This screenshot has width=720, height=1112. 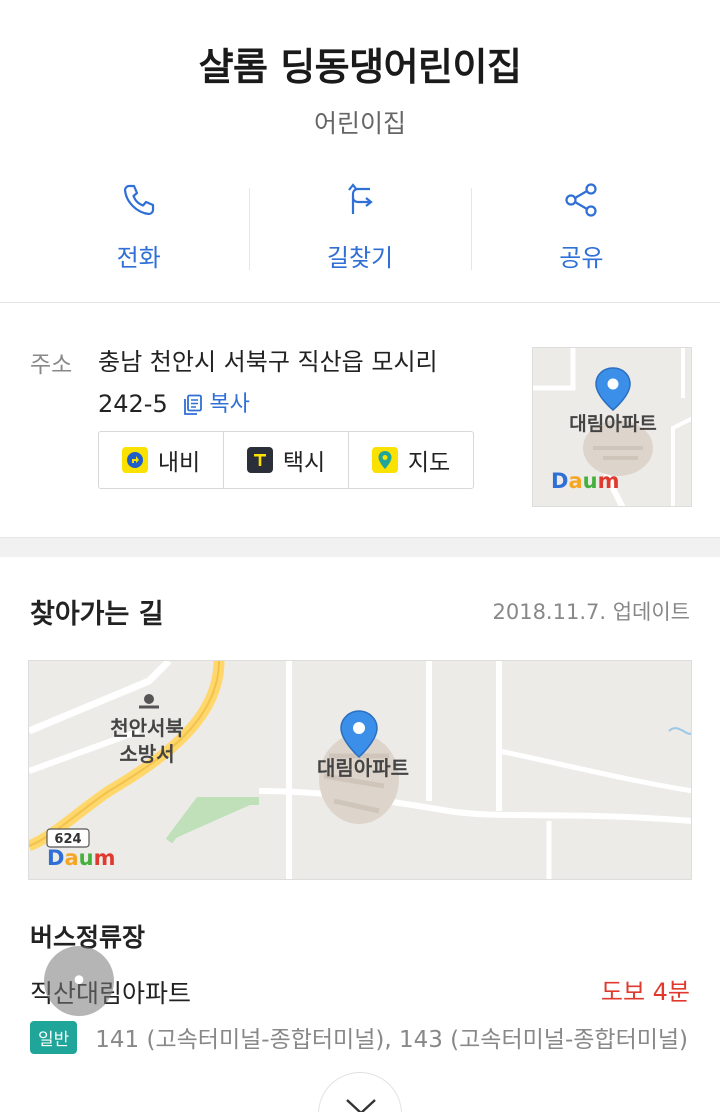 I want to click on expand-more-button, so click(x=360, y=1092).